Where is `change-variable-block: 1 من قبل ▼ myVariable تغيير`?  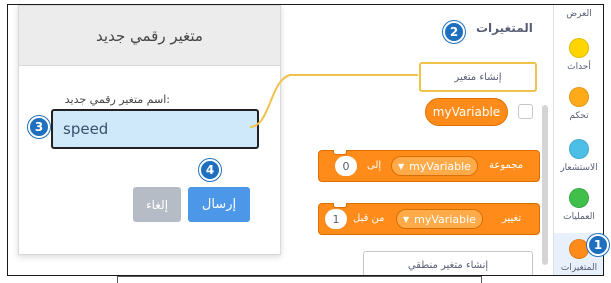 change-variable-block: 1 من قبل ▼ myVariable تغيير is located at coordinates (429, 219).